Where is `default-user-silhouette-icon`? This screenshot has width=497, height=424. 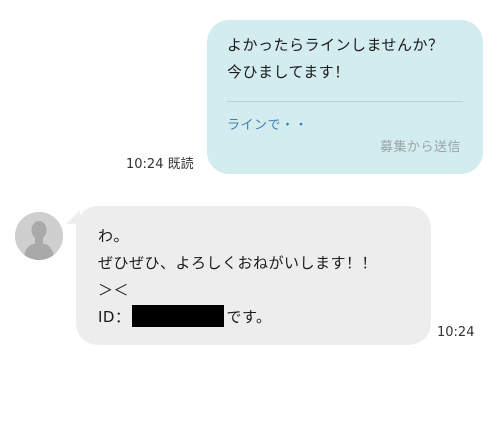 default-user-silhouette-icon is located at coordinates (39, 236).